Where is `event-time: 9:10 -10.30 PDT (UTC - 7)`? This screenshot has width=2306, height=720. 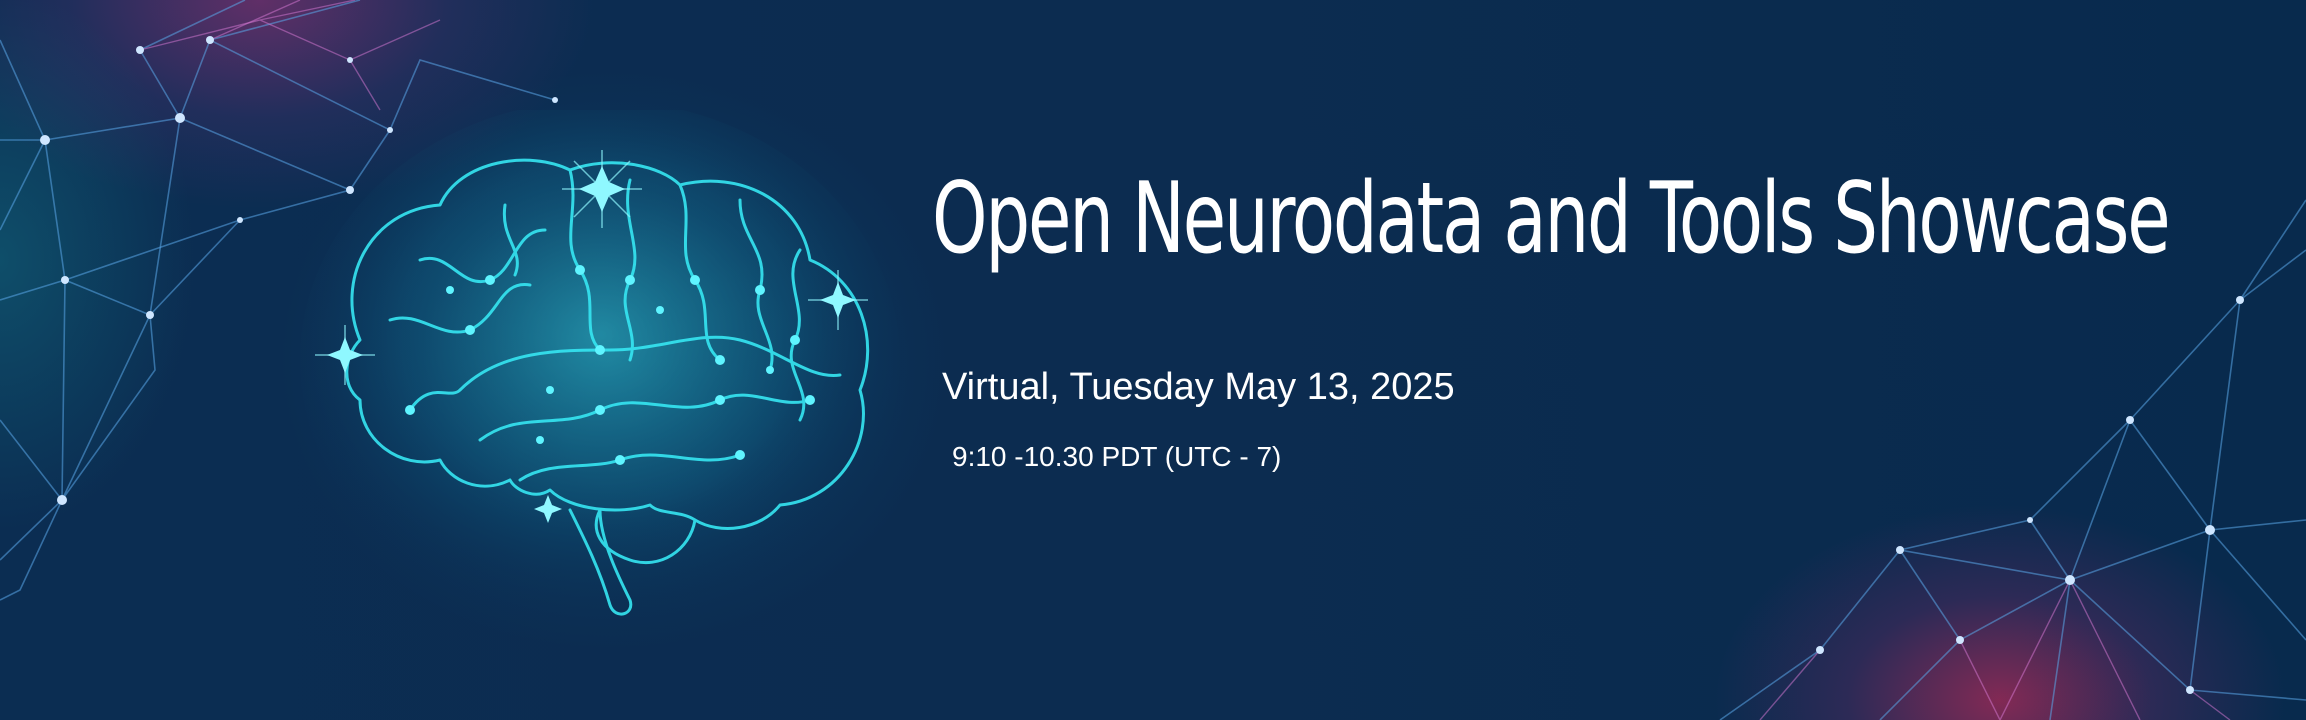
event-time: 9:10 -10.30 PDT (UTC - 7) is located at coordinates (1117, 456).